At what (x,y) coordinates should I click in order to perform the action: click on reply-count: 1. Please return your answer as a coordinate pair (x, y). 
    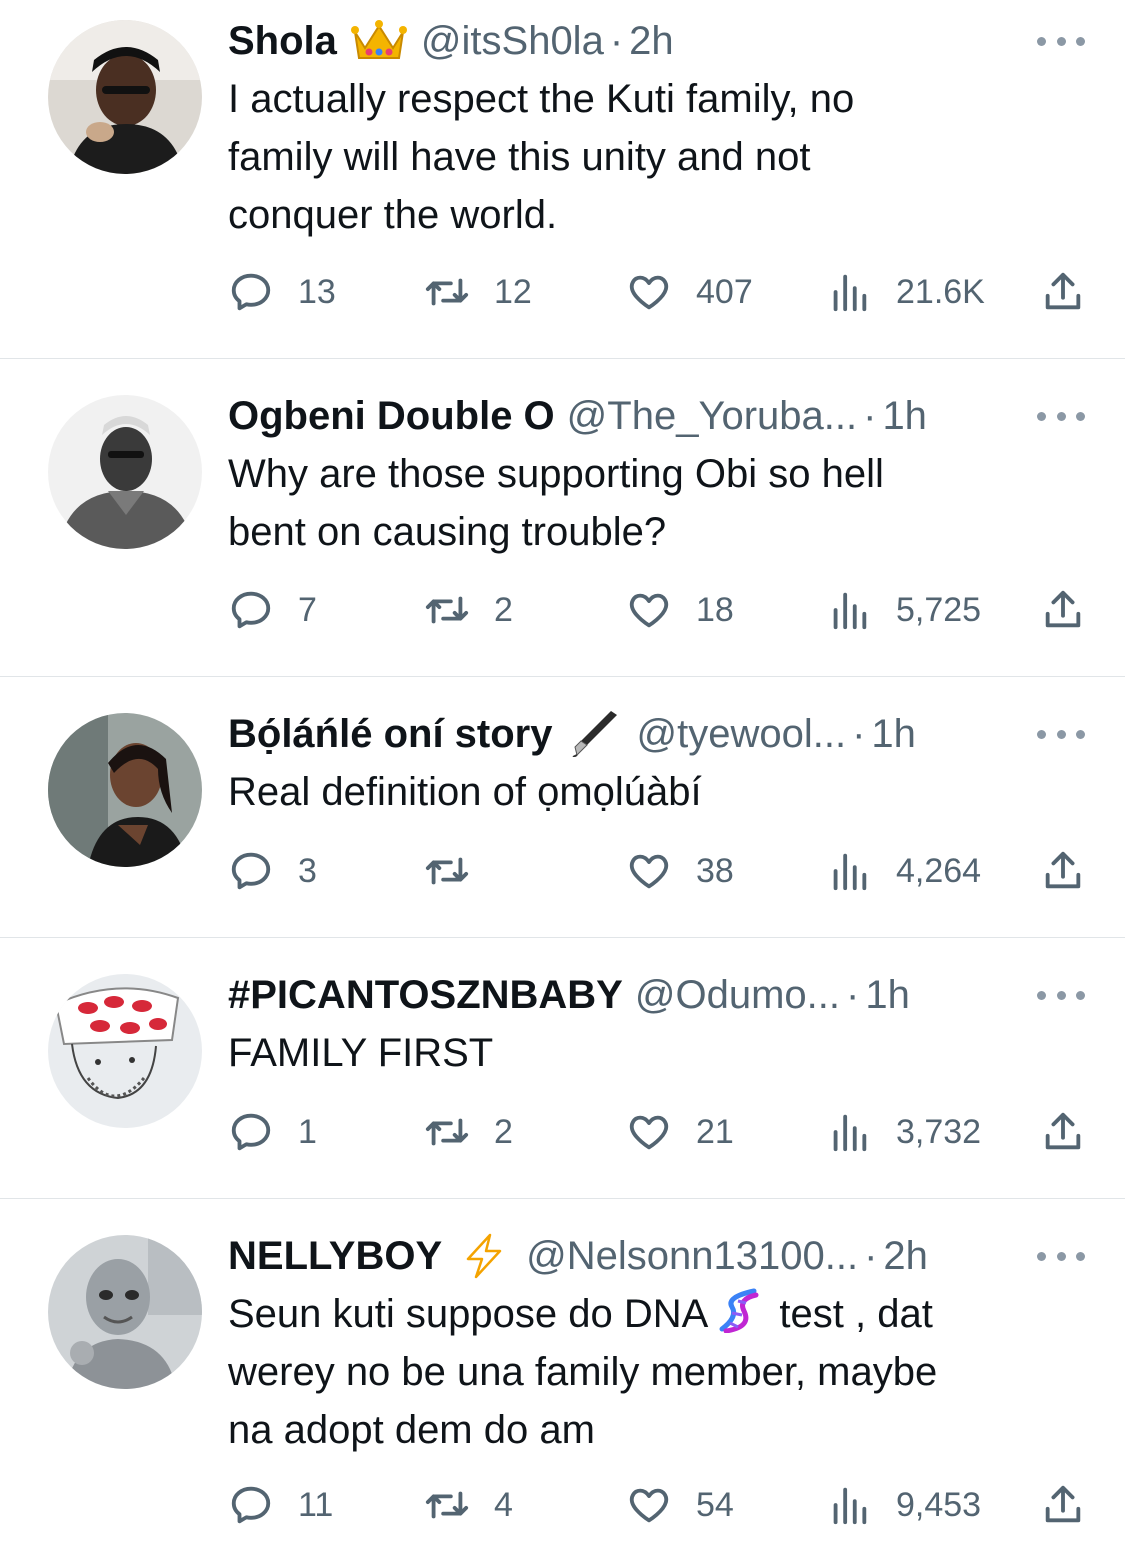
    Looking at the image, I should click on (307, 1131).